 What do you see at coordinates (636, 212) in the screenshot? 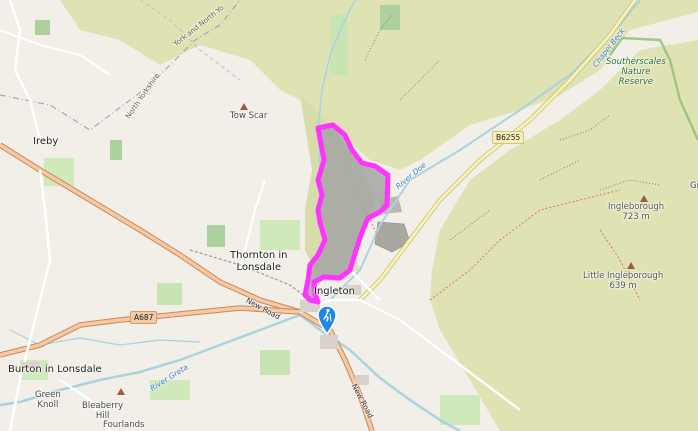
I see `peak-label-ingleborough: Ingleborough 723 m` at bounding box center [636, 212].